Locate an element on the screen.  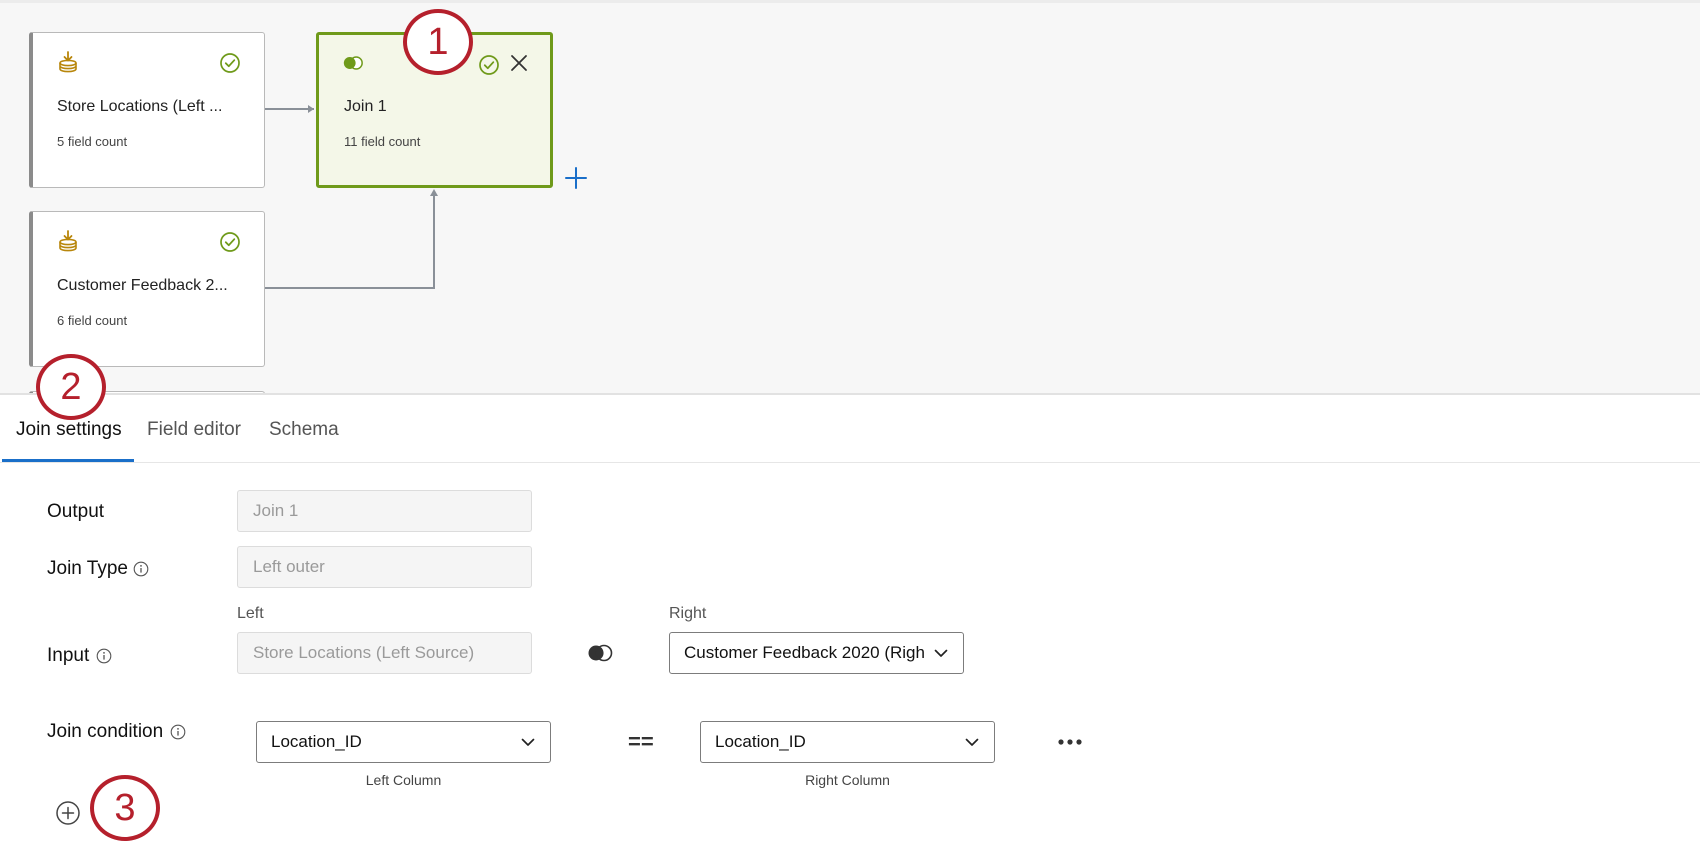
right-column-caption: Right Column is located at coordinates (847, 780).